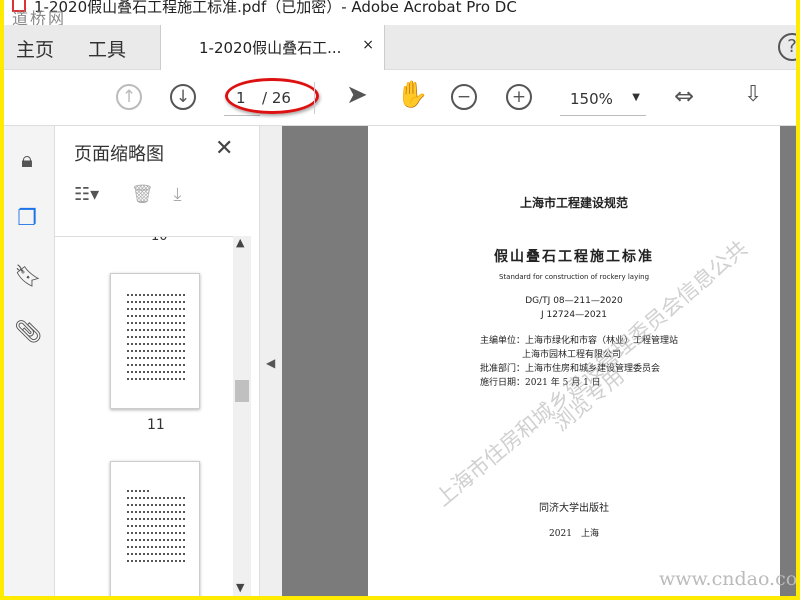  What do you see at coordinates (574, 301) in the screenshot?
I see `standard-code: DG/TJ 08—211—2020` at bounding box center [574, 301].